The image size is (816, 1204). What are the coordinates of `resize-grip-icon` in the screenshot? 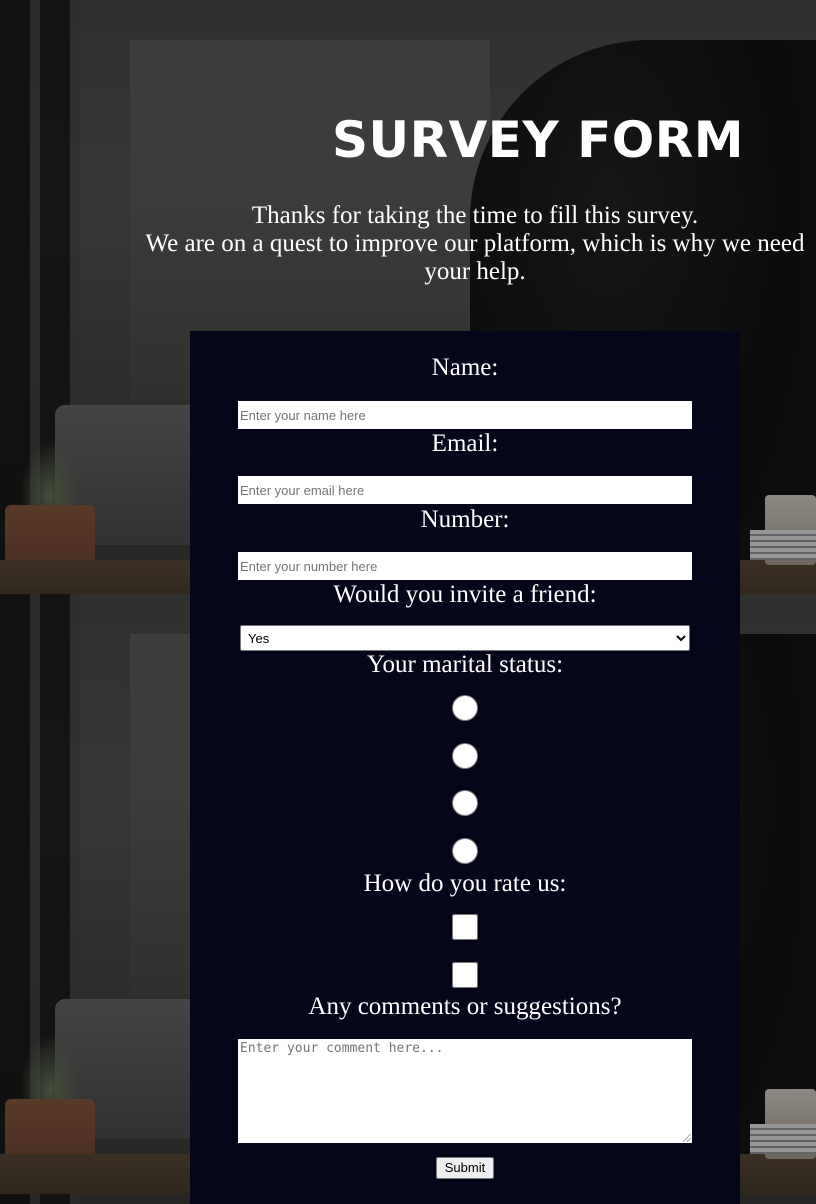 It's located at (687, 1138).